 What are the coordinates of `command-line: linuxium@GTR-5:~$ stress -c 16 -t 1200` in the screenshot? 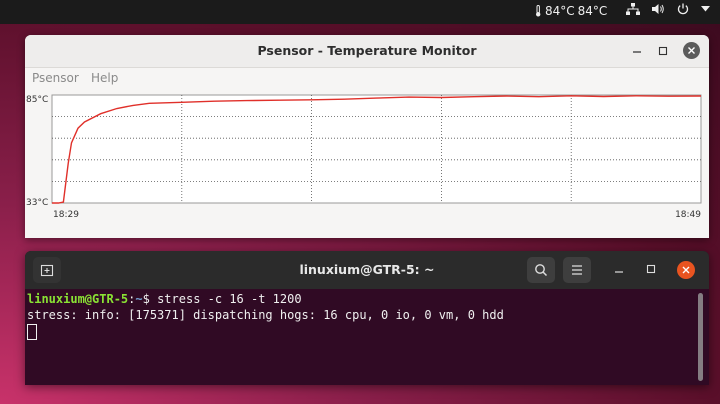 It's located at (362, 299).